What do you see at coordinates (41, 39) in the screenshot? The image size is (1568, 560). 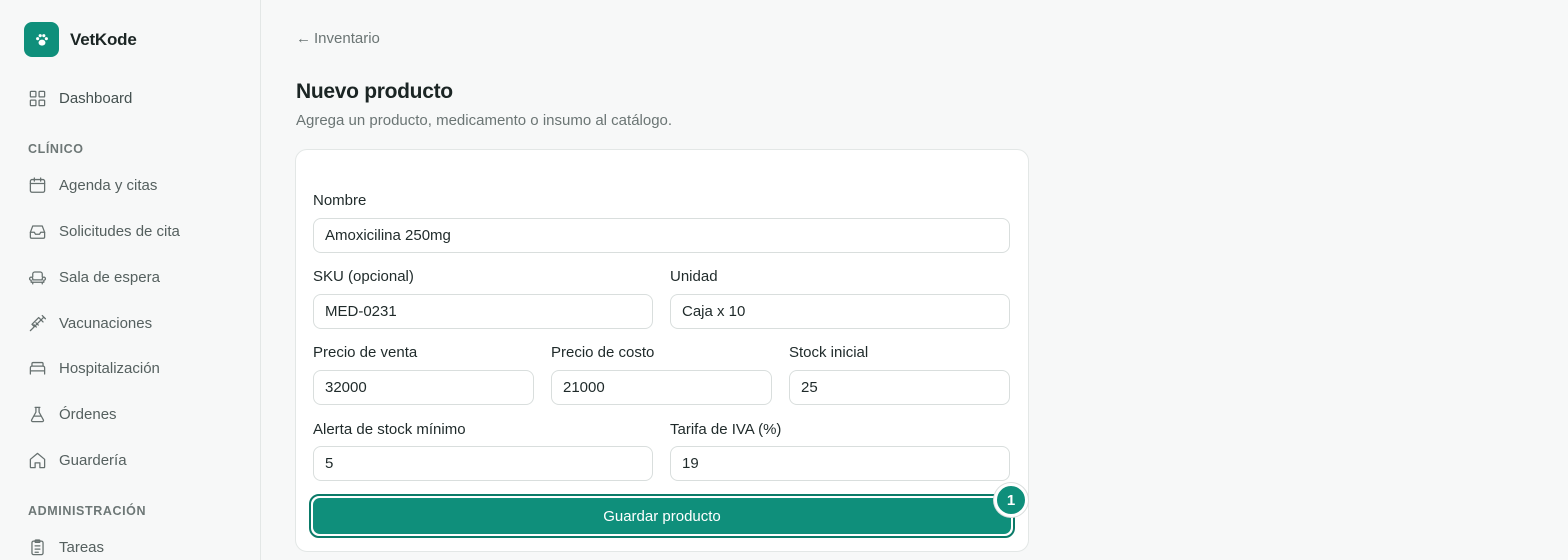 I see `paw-icon` at bounding box center [41, 39].